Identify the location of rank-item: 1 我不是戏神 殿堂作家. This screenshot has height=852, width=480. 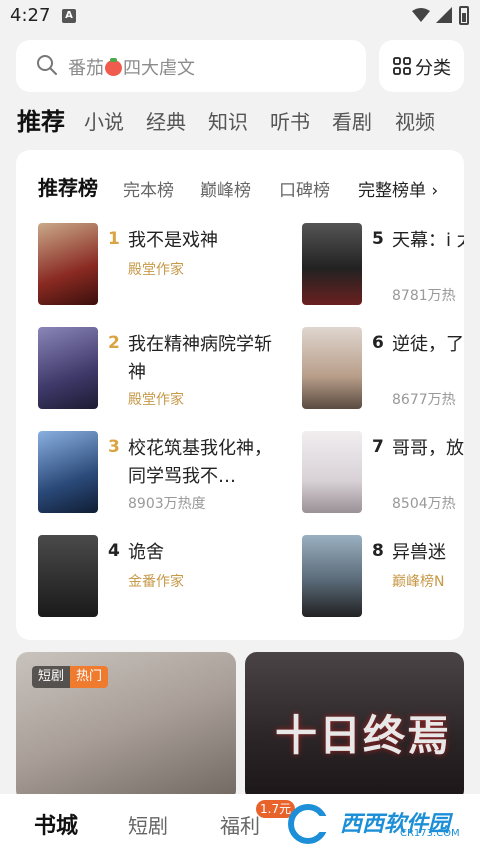
(138, 268).